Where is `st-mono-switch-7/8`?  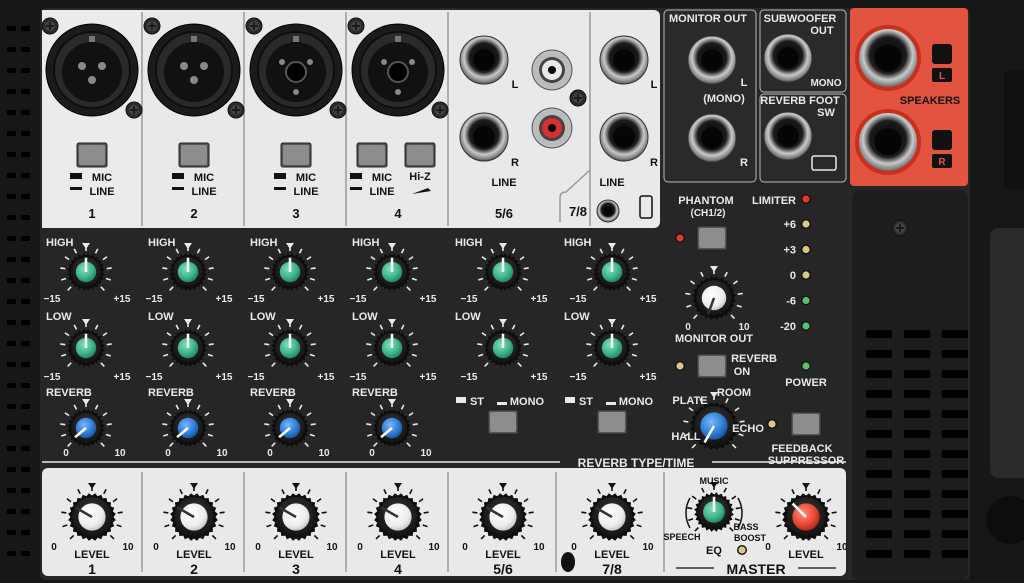 st-mono-switch-7/8 is located at coordinates (612, 422).